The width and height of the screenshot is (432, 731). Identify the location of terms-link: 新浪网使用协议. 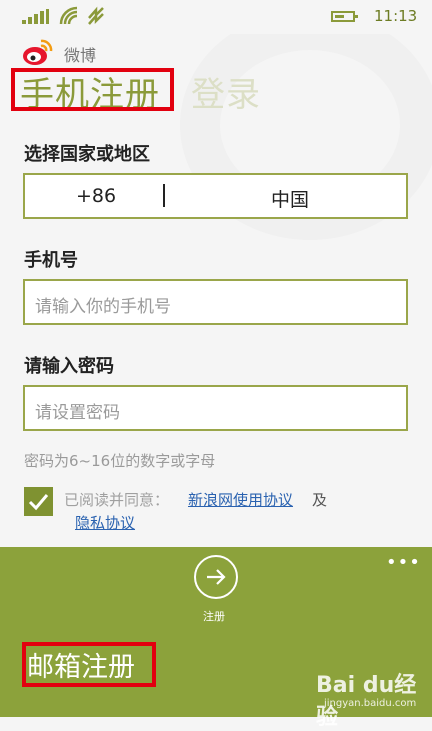
(240, 499).